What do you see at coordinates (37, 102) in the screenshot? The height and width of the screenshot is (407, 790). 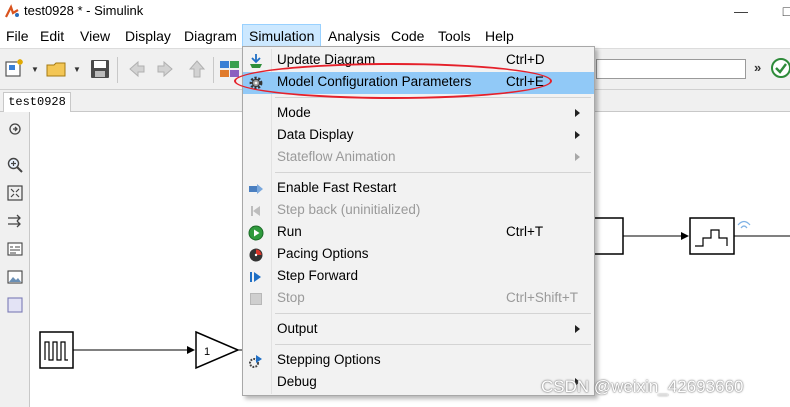 I see `tab-model: test0928` at bounding box center [37, 102].